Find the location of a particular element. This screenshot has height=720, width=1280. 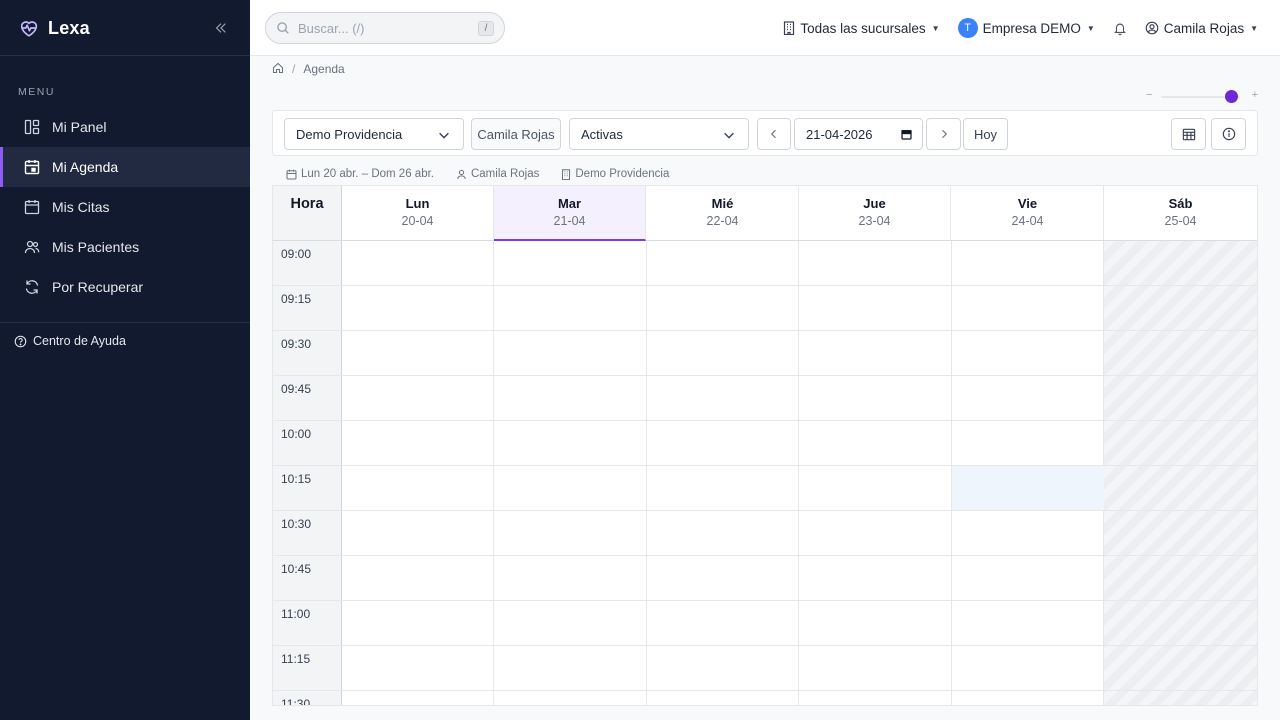

collapse-sidebar-button is located at coordinates (221, 28).